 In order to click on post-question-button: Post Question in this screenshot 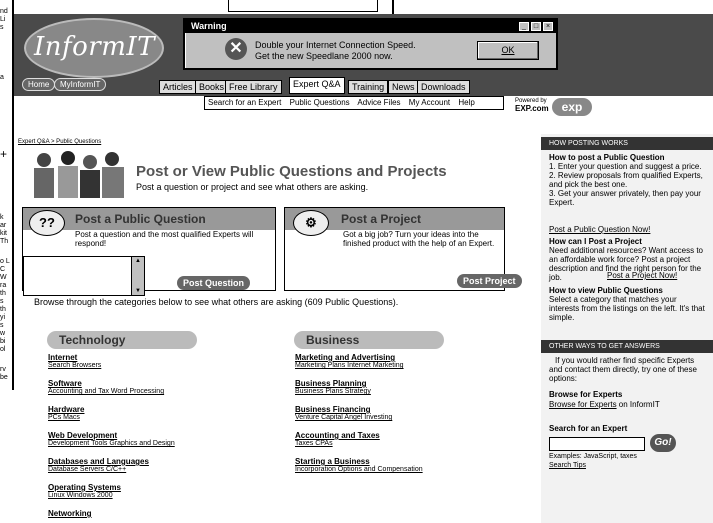, I will do `click(214, 283)`.